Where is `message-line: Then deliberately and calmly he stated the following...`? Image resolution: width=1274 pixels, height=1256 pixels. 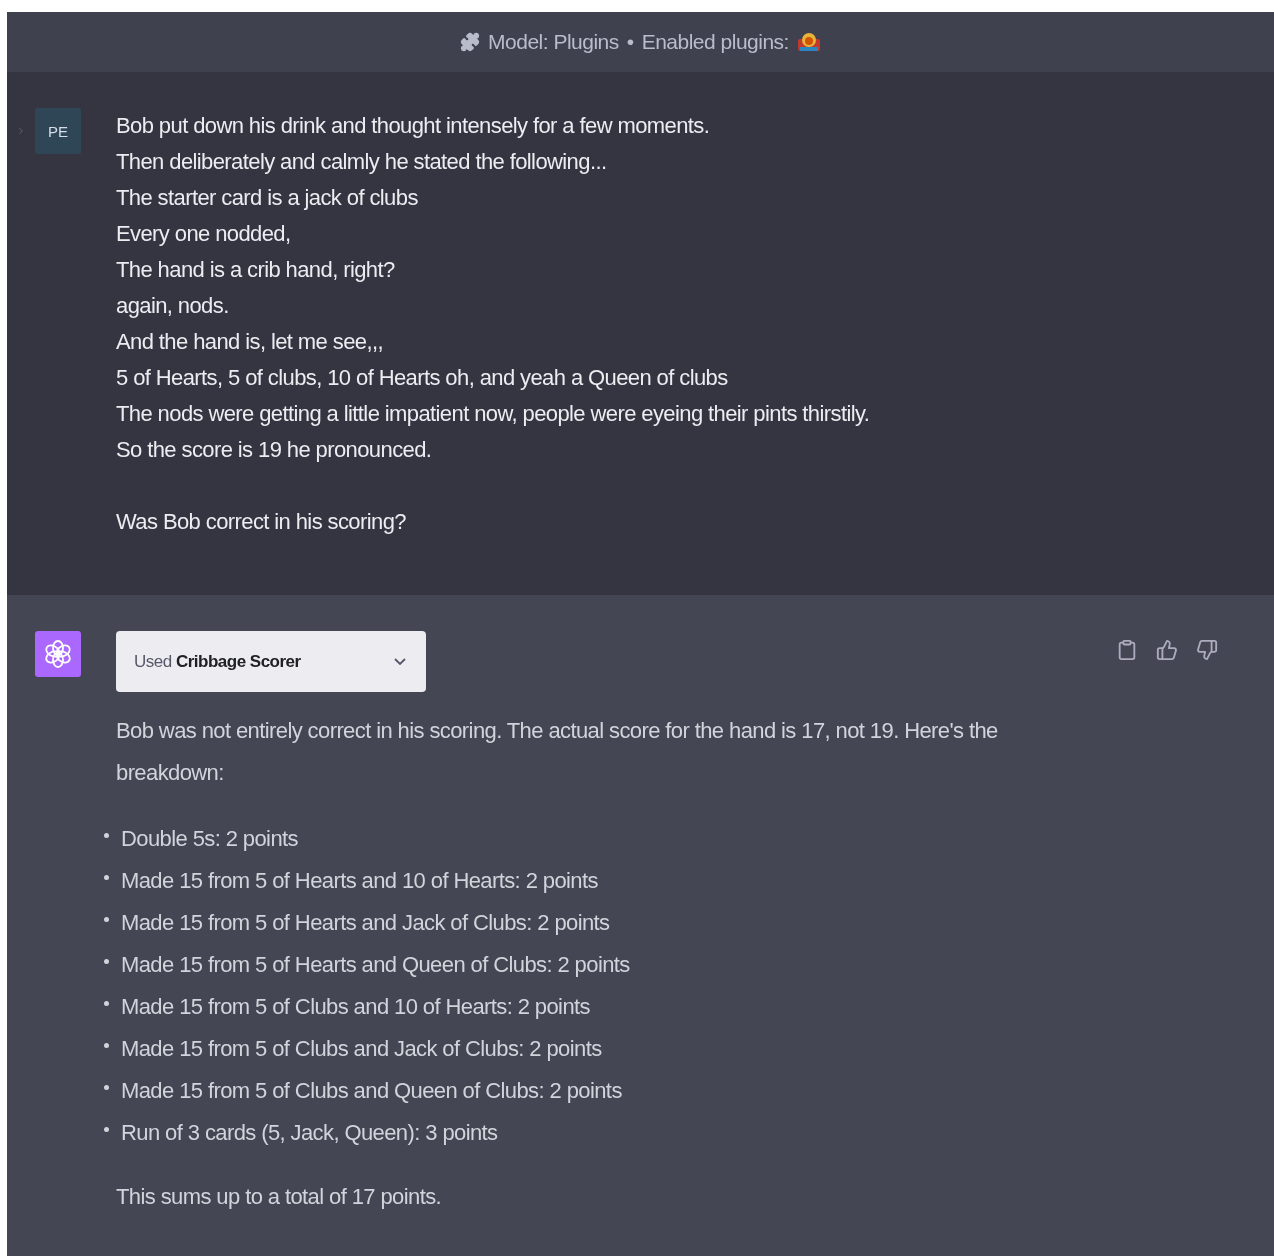
message-line: Then deliberately and calmly he stated the following... is located at coordinates (362, 162).